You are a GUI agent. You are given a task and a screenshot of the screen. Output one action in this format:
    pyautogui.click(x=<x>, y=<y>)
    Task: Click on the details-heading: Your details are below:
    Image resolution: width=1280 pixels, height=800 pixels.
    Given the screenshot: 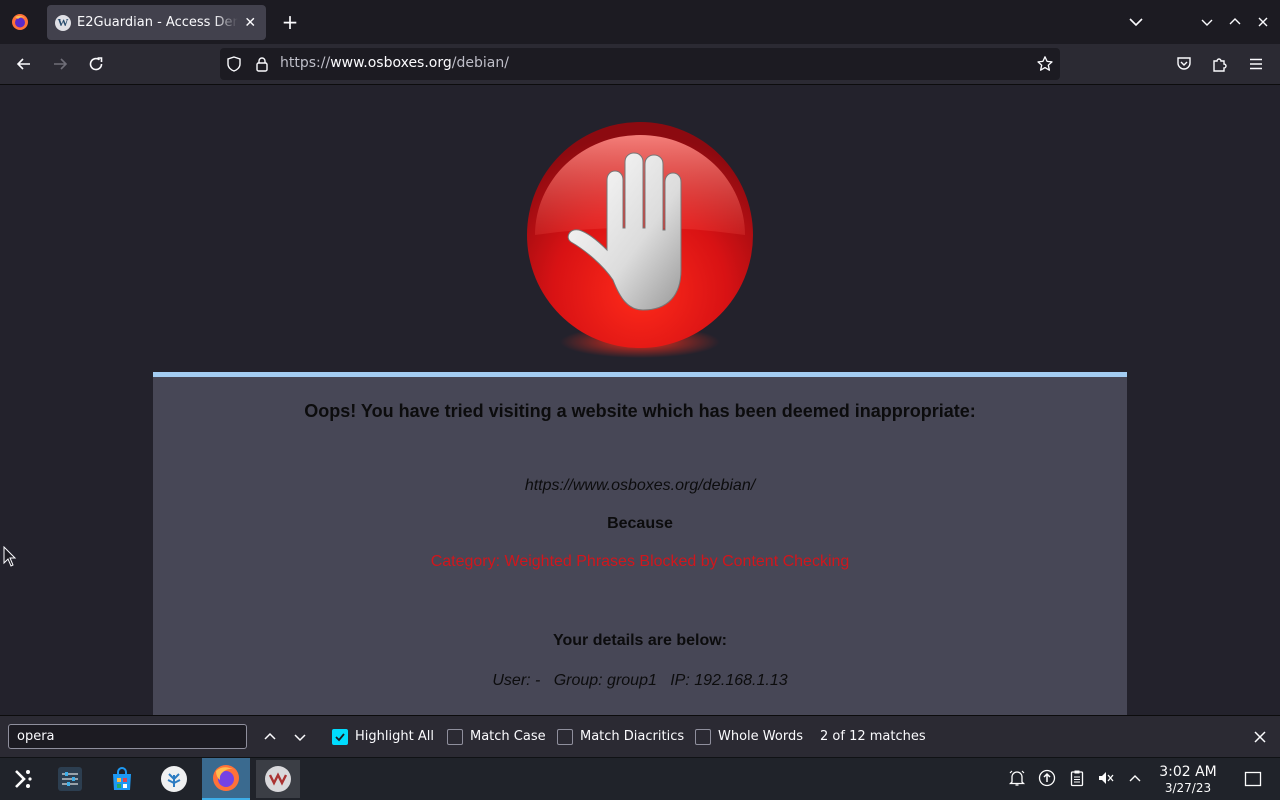 What is the action you would take?
    pyautogui.click(x=640, y=640)
    